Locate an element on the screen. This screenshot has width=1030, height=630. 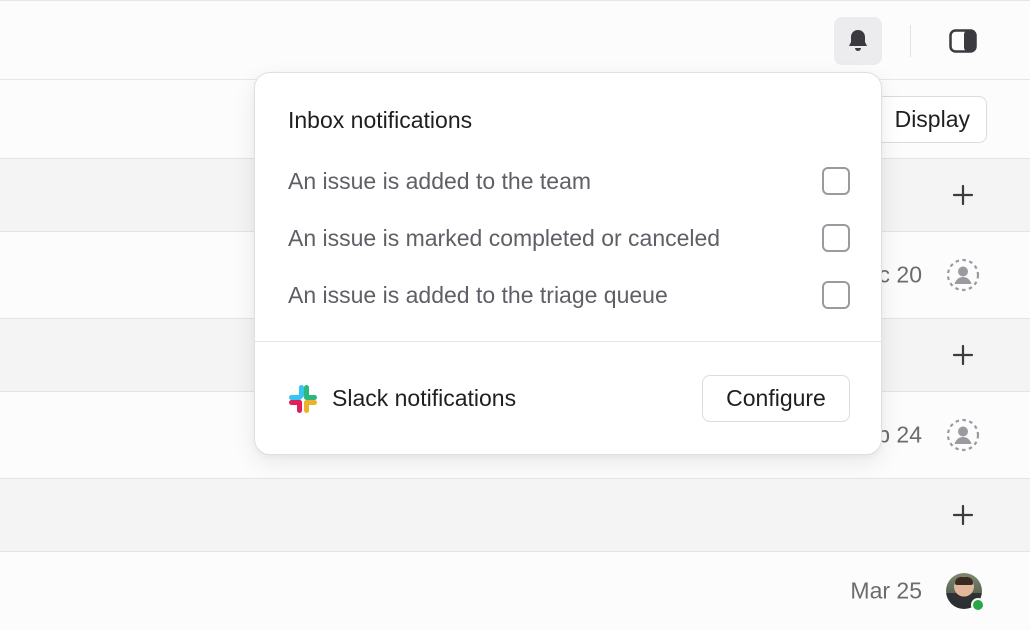
toolbar-divider is located at coordinates (910, 41).